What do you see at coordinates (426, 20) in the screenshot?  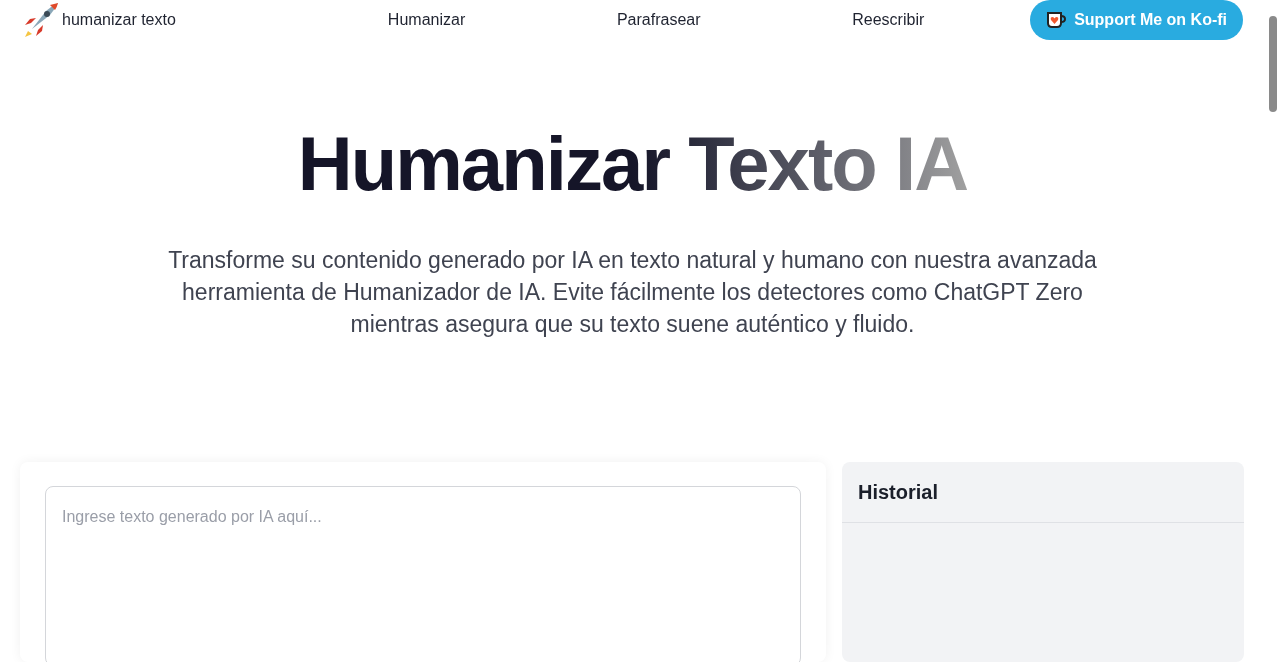 I see `nav-link: Humanizar` at bounding box center [426, 20].